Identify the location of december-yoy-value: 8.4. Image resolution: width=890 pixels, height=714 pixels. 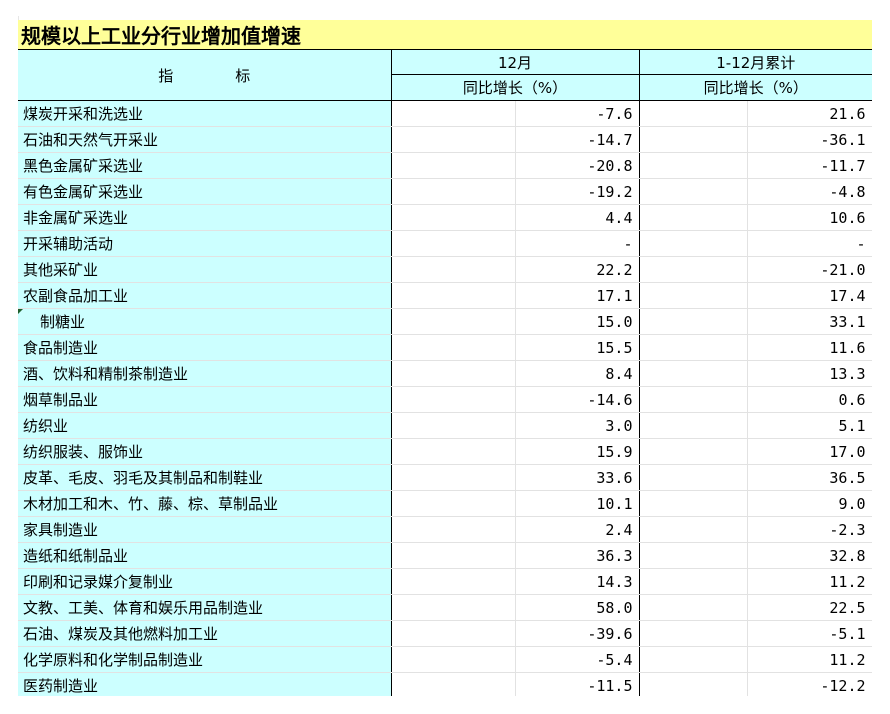
(577, 373).